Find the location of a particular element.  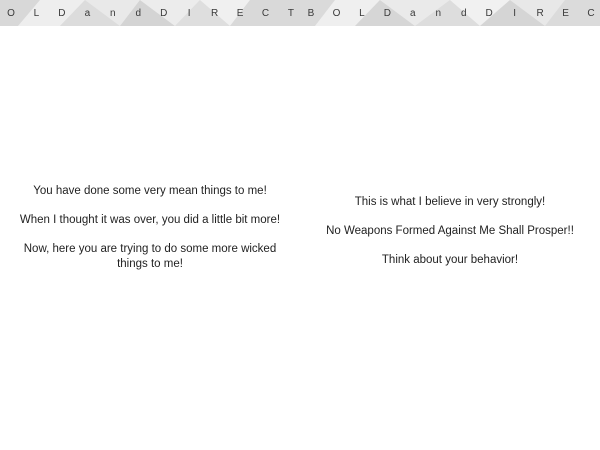

left-page-header-banner: O L Da n d D I R E C T is located at coordinates (150, 13).